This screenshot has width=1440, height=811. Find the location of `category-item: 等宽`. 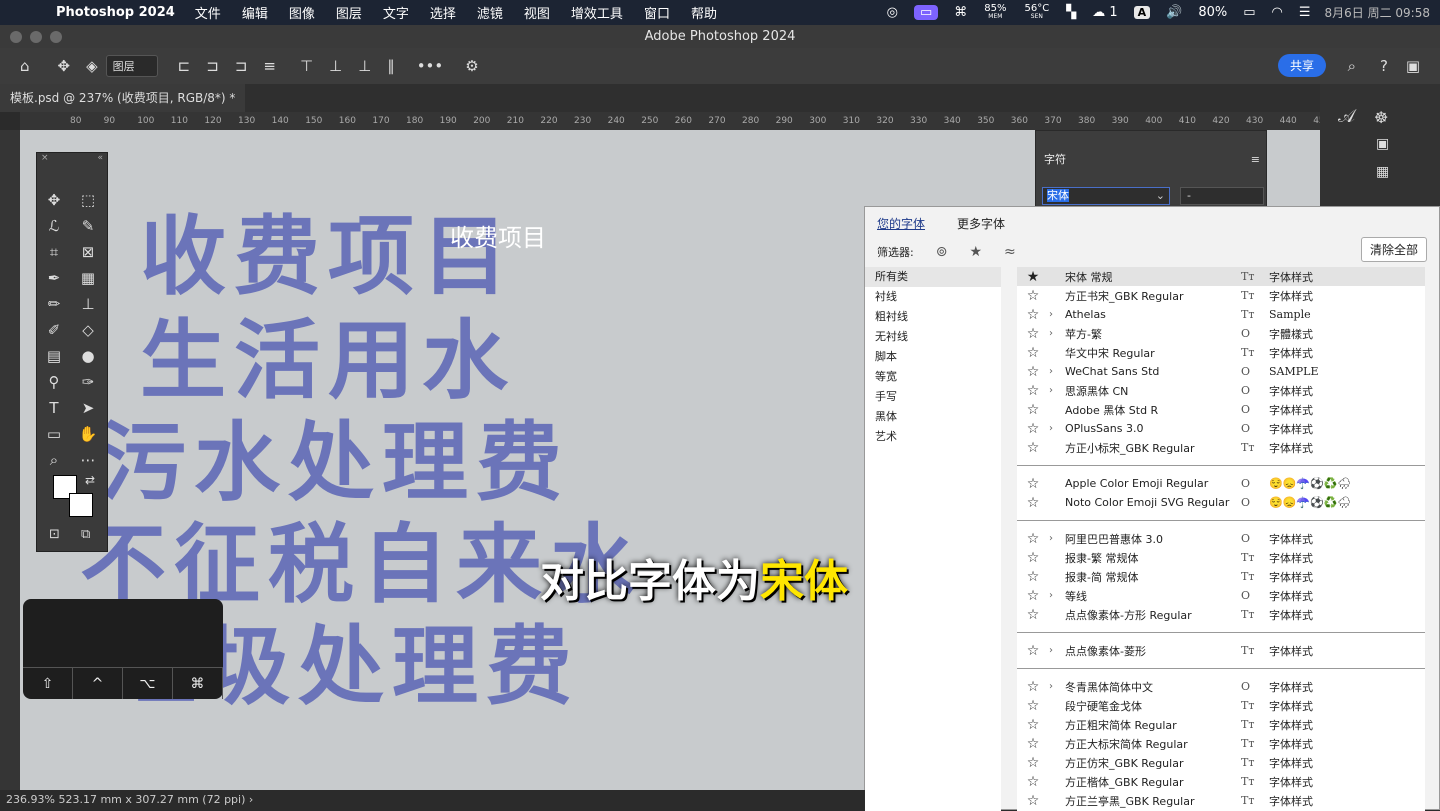

category-item: 等宽 is located at coordinates (933, 377).